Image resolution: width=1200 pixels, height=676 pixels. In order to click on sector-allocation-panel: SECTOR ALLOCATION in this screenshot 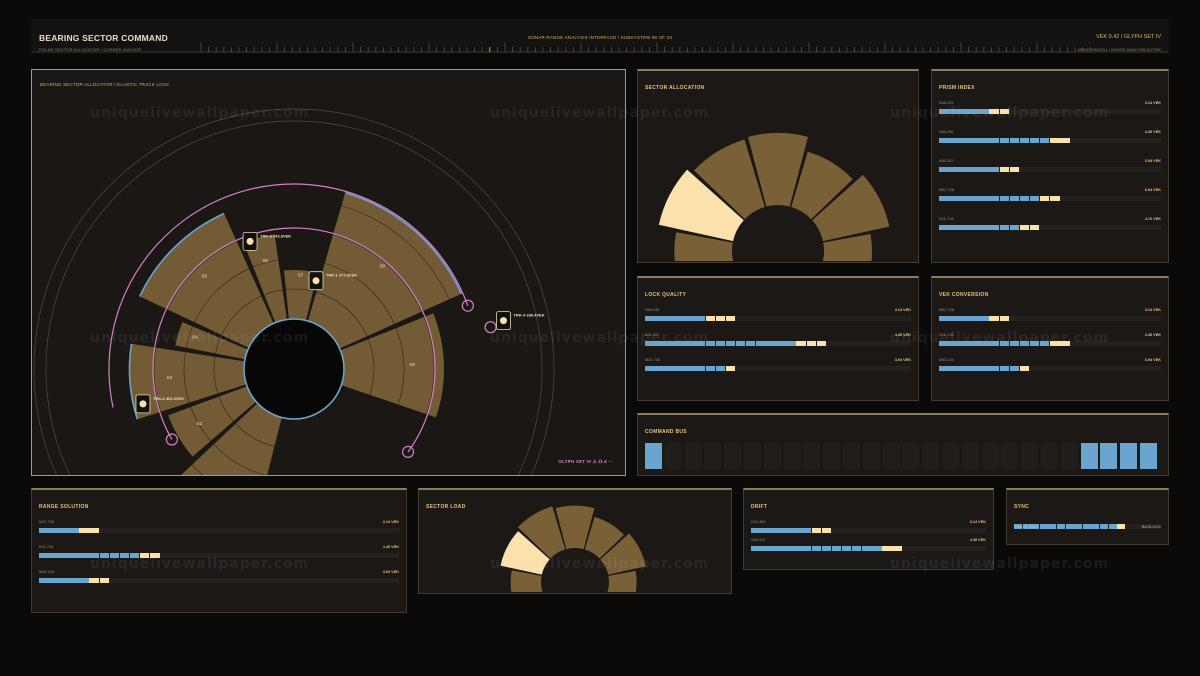, I will do `click(778, 166)`.